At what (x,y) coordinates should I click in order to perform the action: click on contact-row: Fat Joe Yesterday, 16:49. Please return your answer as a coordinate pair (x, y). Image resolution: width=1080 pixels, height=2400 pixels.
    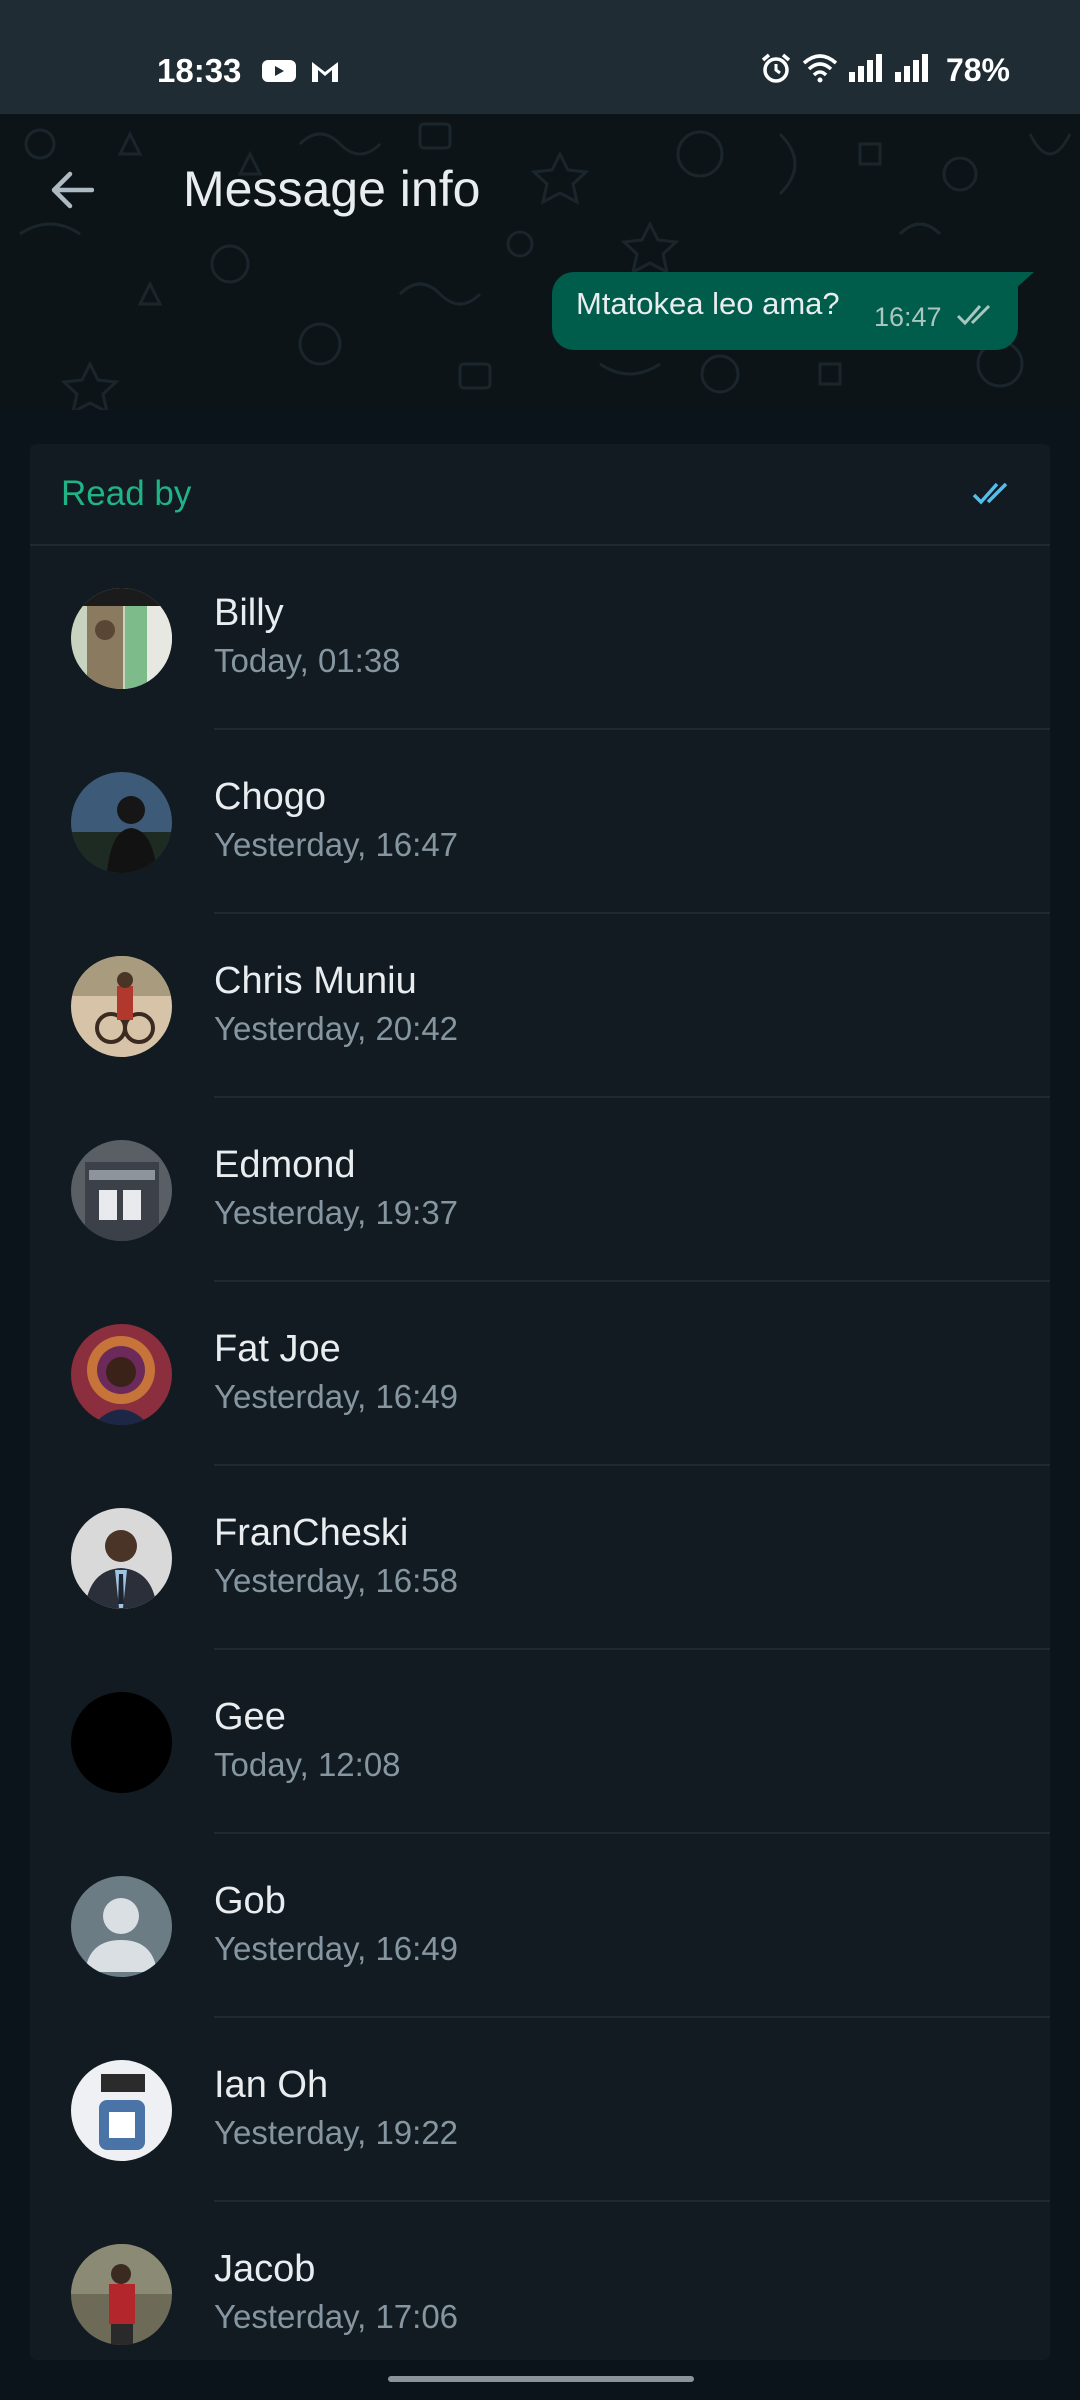
    Looking at the image, I should click on (540, 1374).